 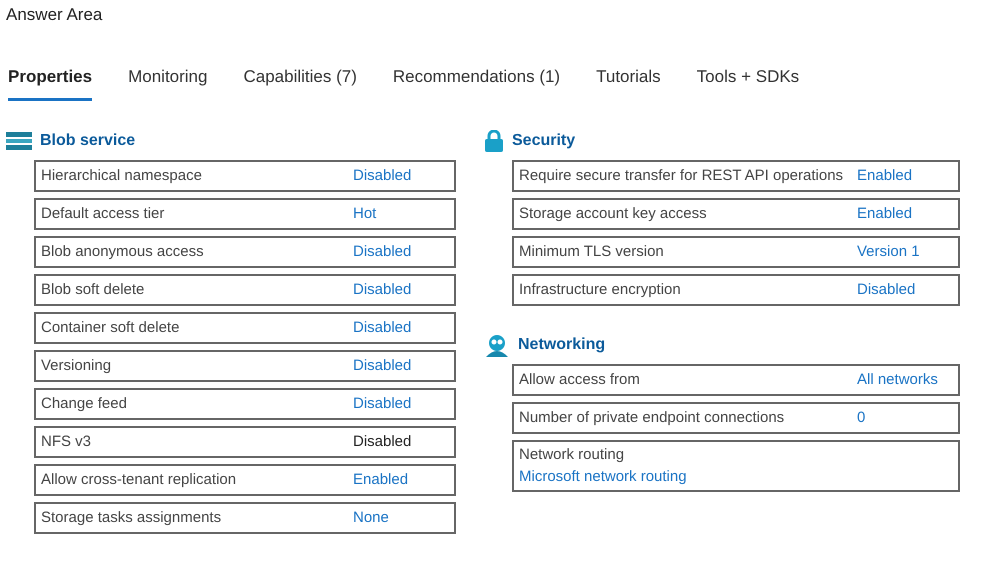 What do you see at coordinates (905, 418) in the screenshot?
I see `property-value: 0` at bounding box center [905, 418].